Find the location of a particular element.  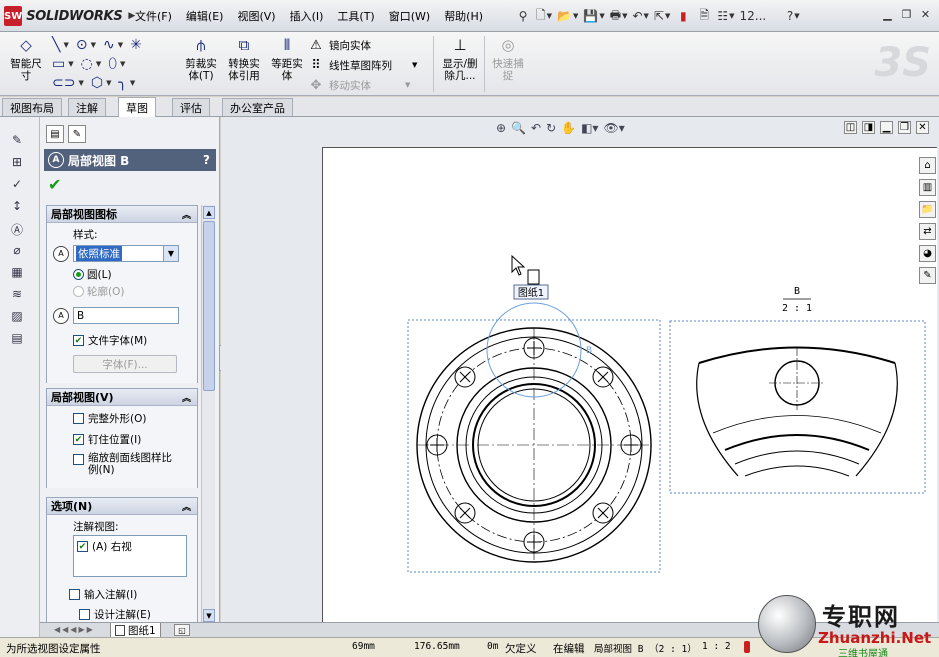

pan-icon: ✋ is located at coordinates (568, 128).